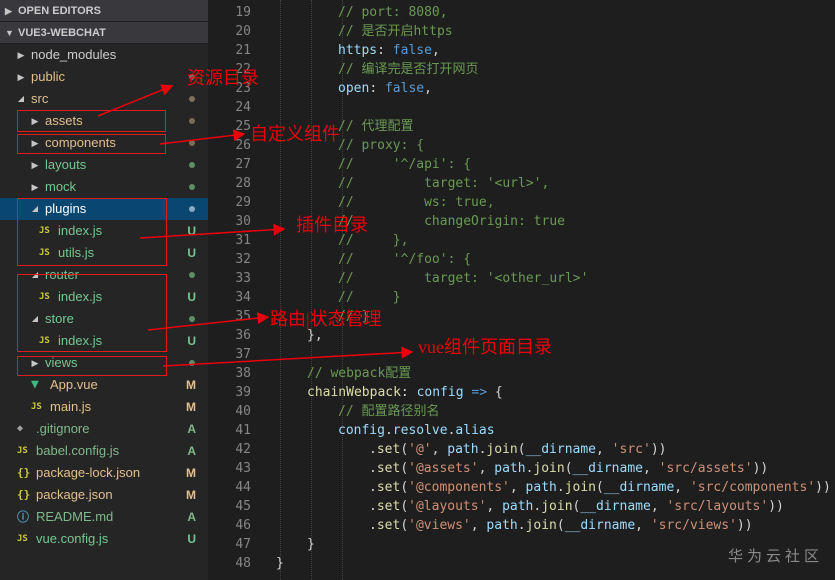 The height and width of the screenshot is (580, 835). Describe the element at coordinates (326, 319) in the screenshot. I see `annotation-router-store: 路由|状态管理` at that location.